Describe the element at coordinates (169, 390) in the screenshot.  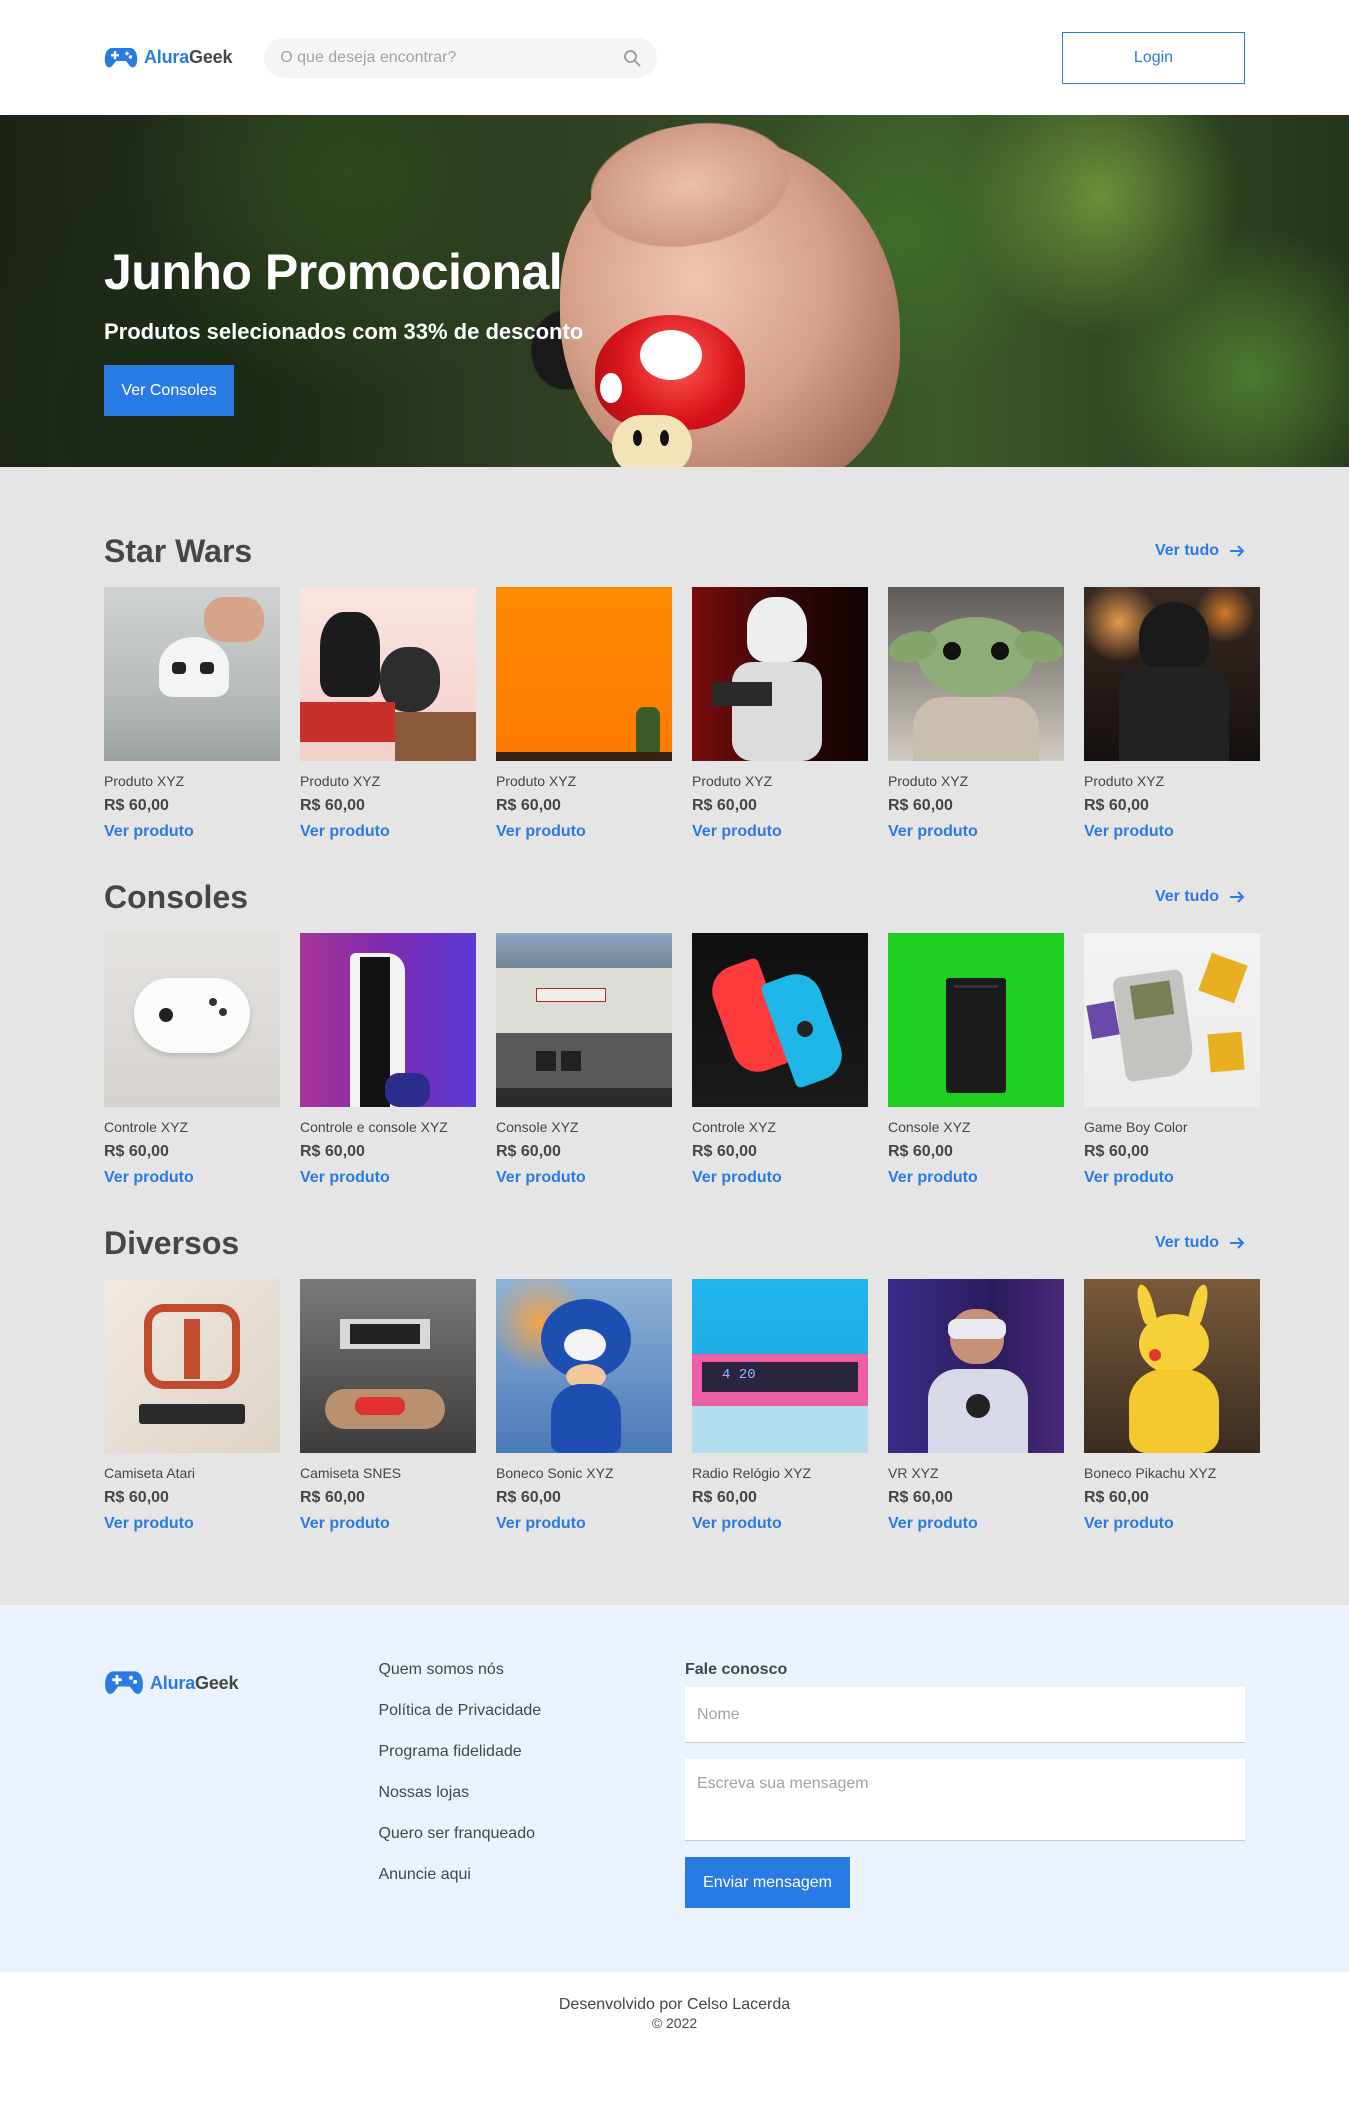
I see `view-consoles-button: Ver Consoles` at that location.